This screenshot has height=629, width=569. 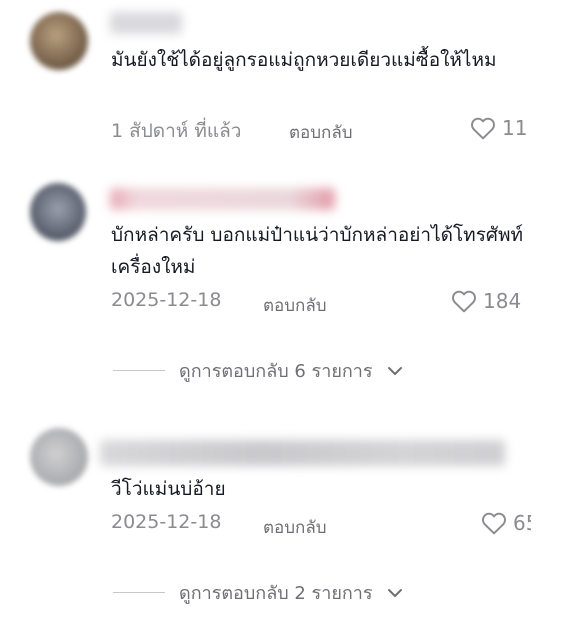 What do you see at coordinates (550, 314) in the screenshot?
I see `crop-edge` at bounding box center [550, 314].